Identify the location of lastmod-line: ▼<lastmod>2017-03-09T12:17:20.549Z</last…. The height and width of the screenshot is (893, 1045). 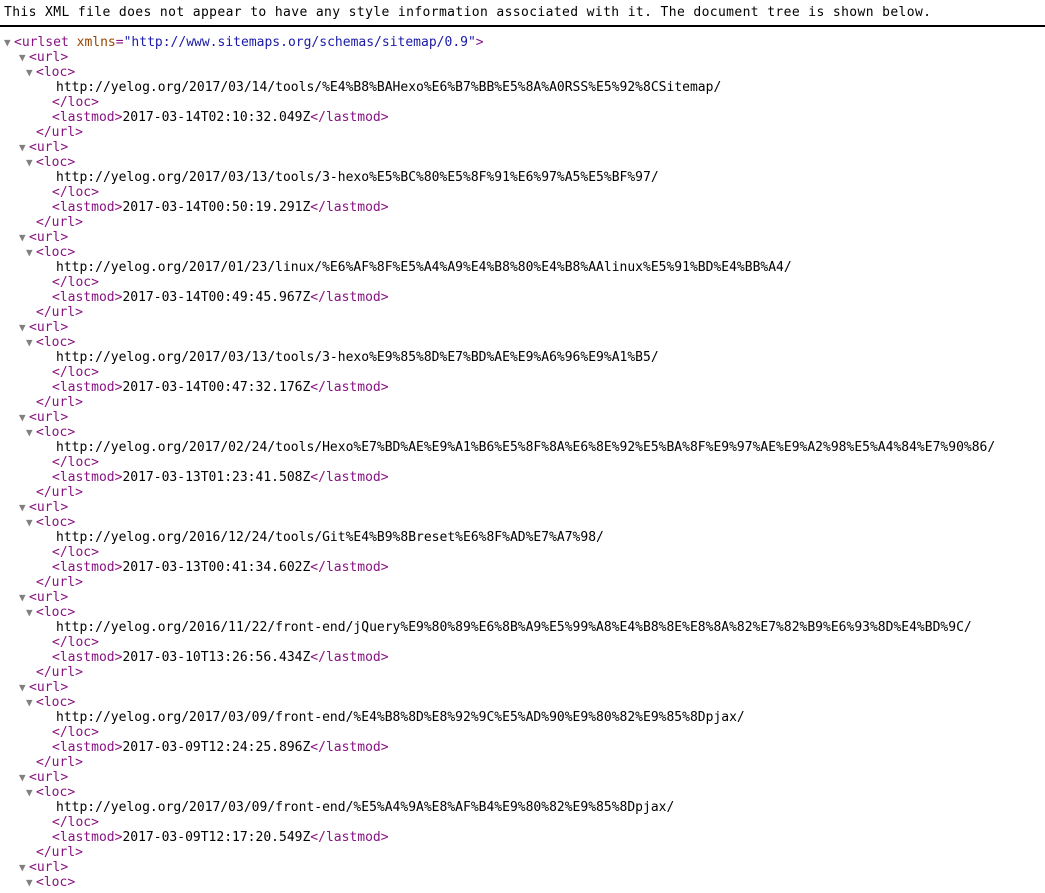
(524, 837).